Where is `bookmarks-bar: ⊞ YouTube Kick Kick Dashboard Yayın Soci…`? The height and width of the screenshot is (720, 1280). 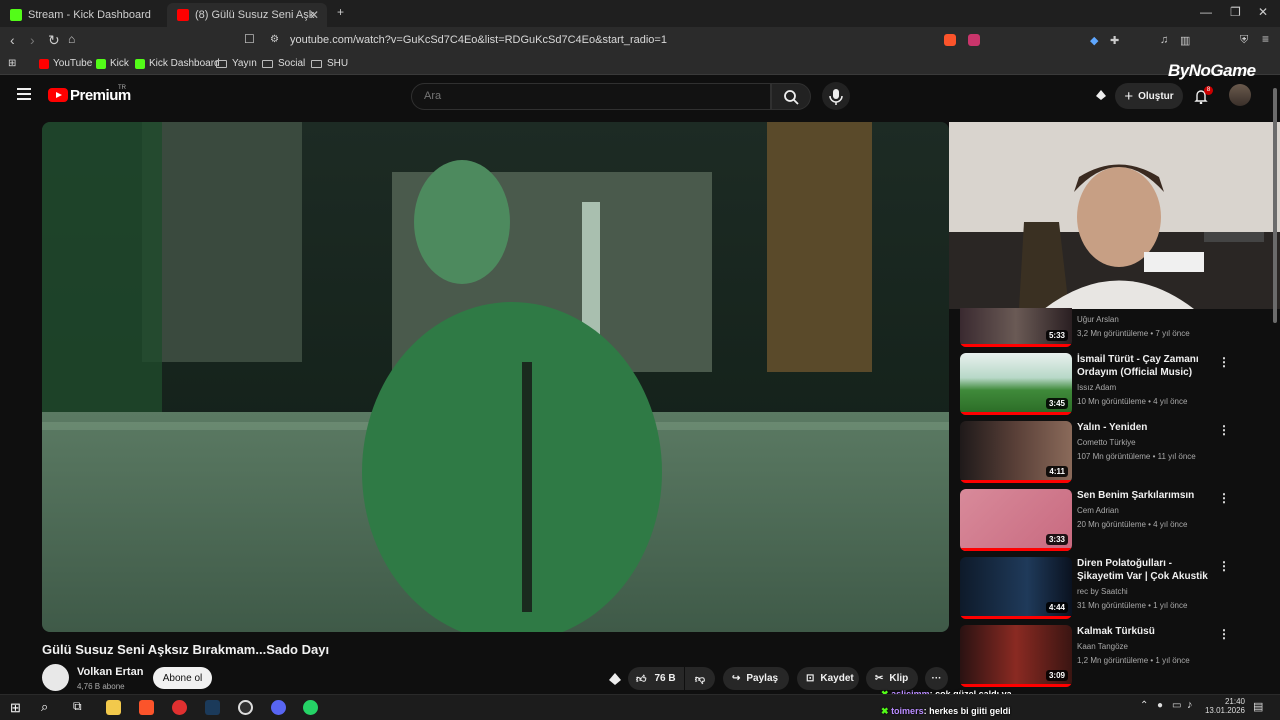
bookmarks-bar: ⊞ YouTube Kick Kick Dashboard Yayın Soci… is located at coordinates (640, 64).